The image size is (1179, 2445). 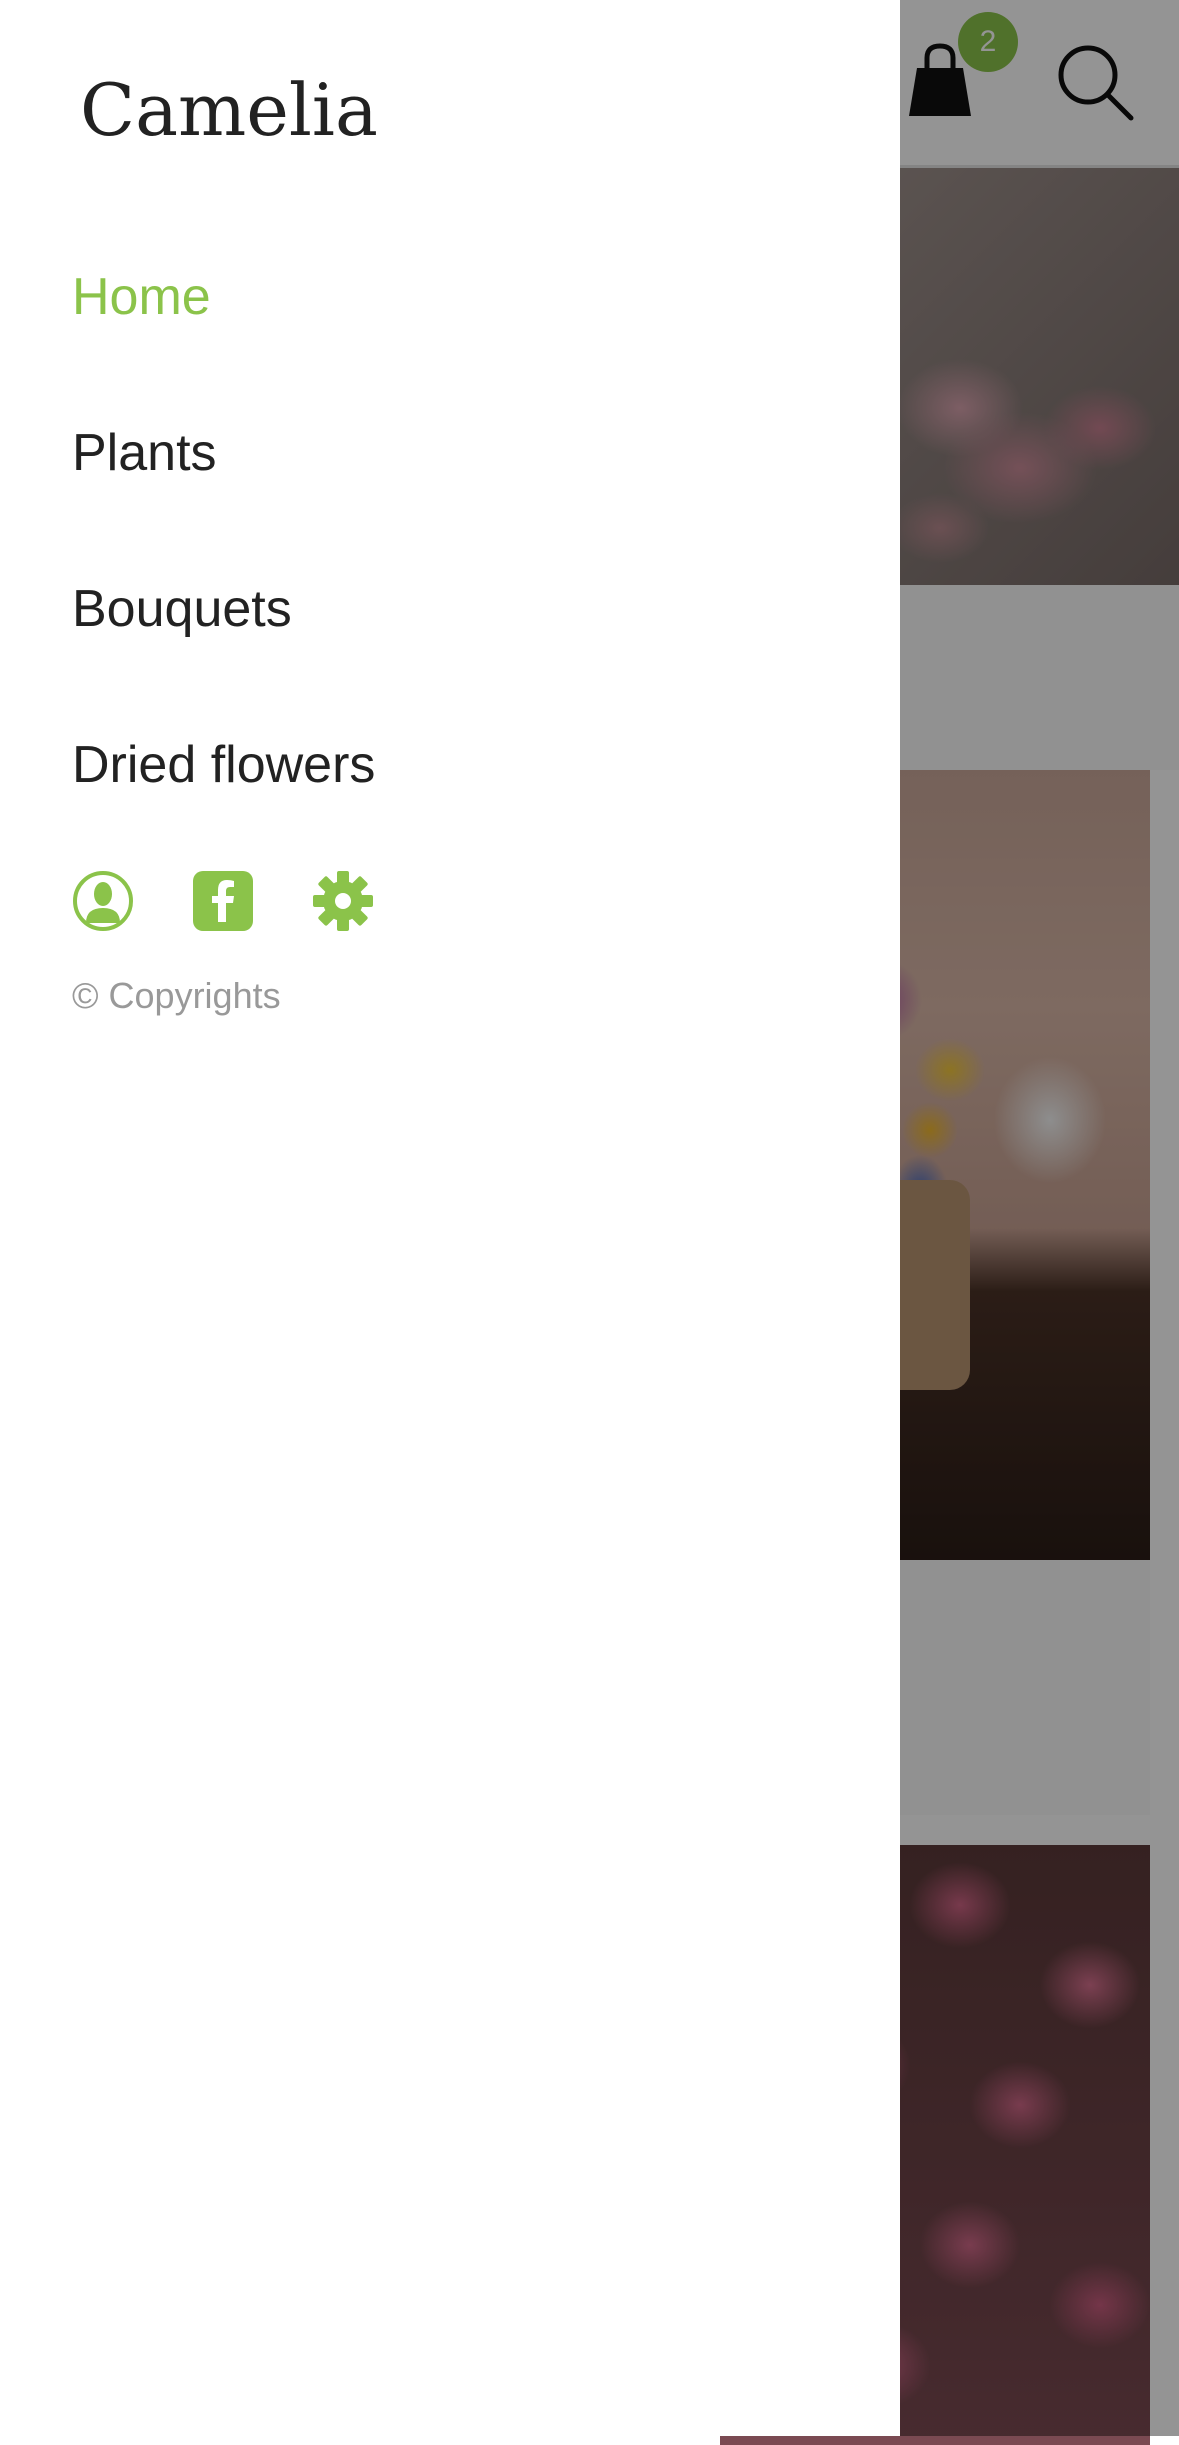 I want to click on nav-item-plants: Plants, so click(x=223, y=494).